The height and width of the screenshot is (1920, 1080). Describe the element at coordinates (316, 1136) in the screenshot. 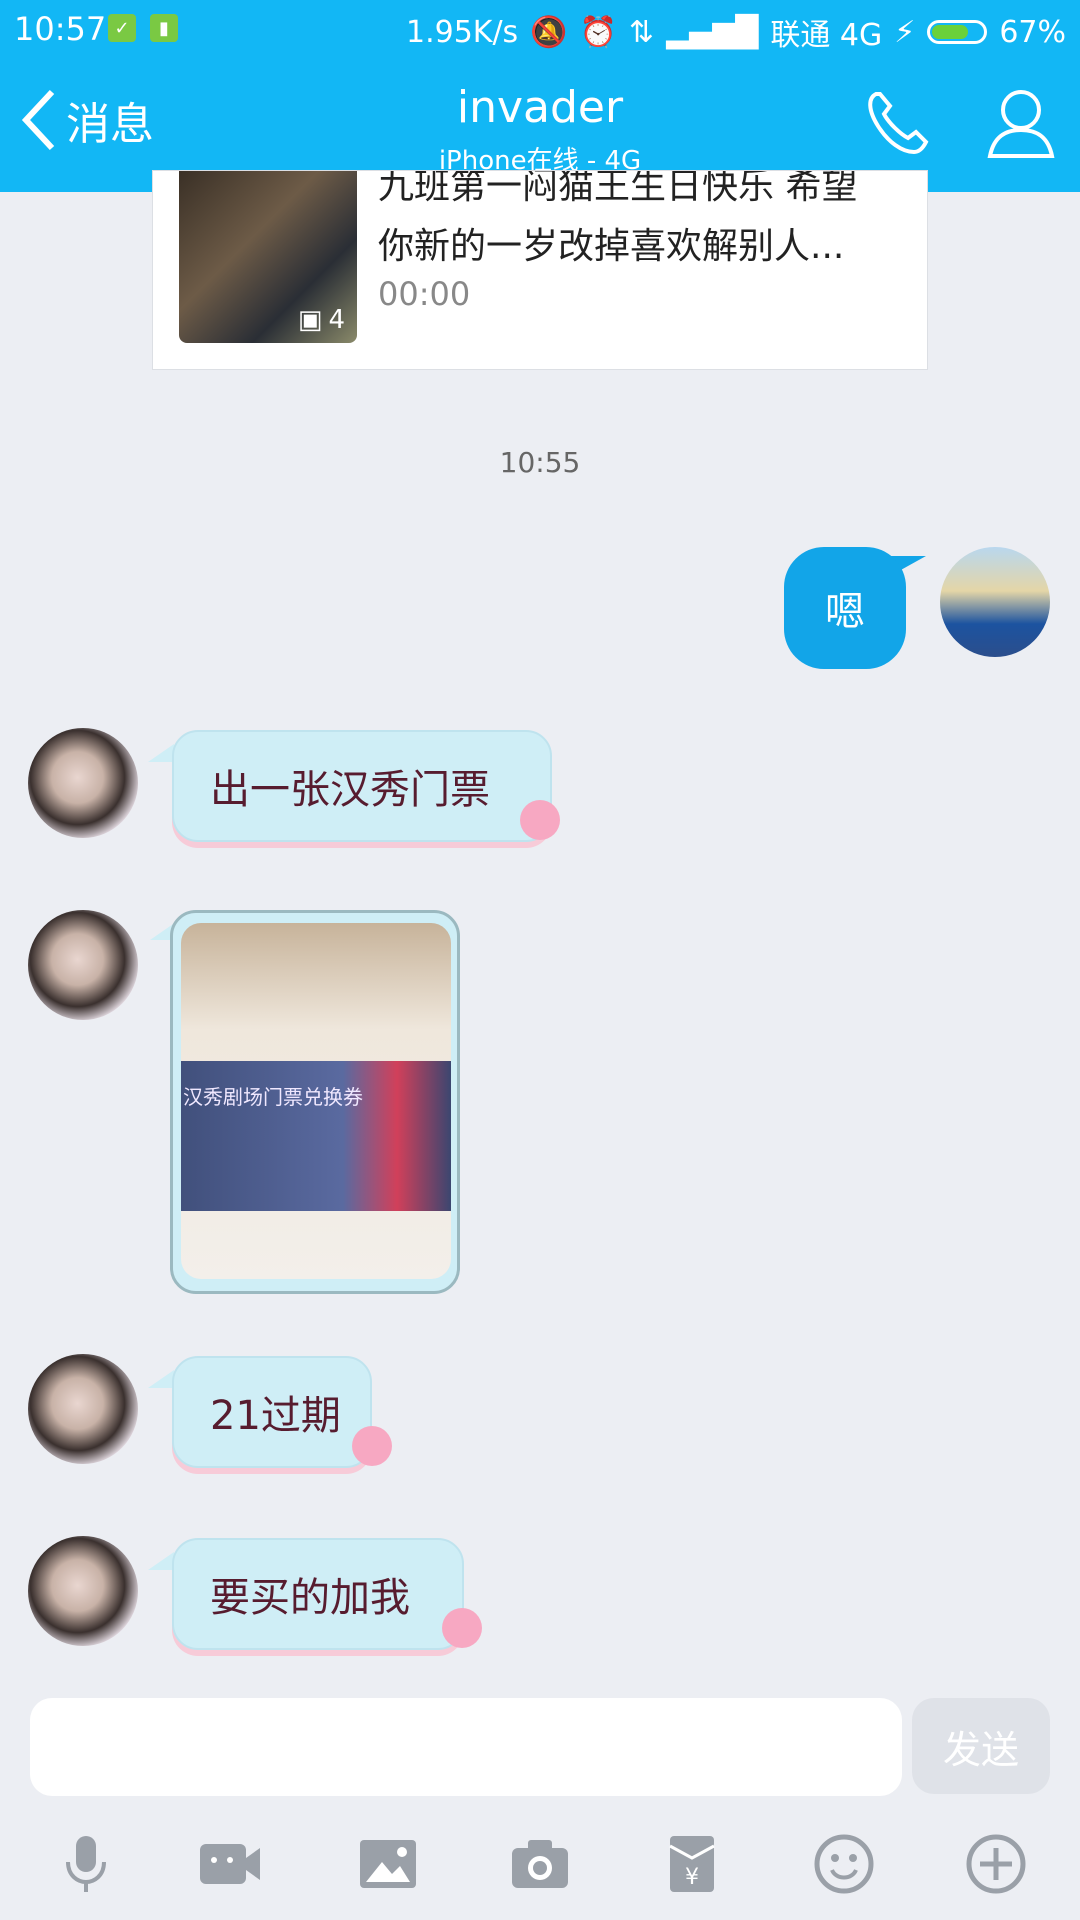

I see `ticket-image: 汉秀剧场门票兑换券` at that location.